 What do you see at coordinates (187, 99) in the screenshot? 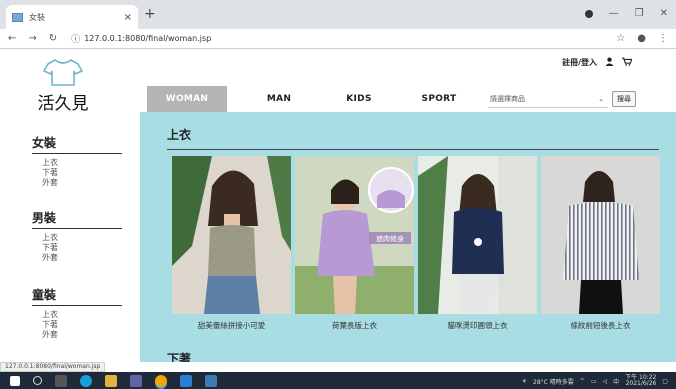
I see `tab-woman: WOMAN` at bounding box center [187, 99].